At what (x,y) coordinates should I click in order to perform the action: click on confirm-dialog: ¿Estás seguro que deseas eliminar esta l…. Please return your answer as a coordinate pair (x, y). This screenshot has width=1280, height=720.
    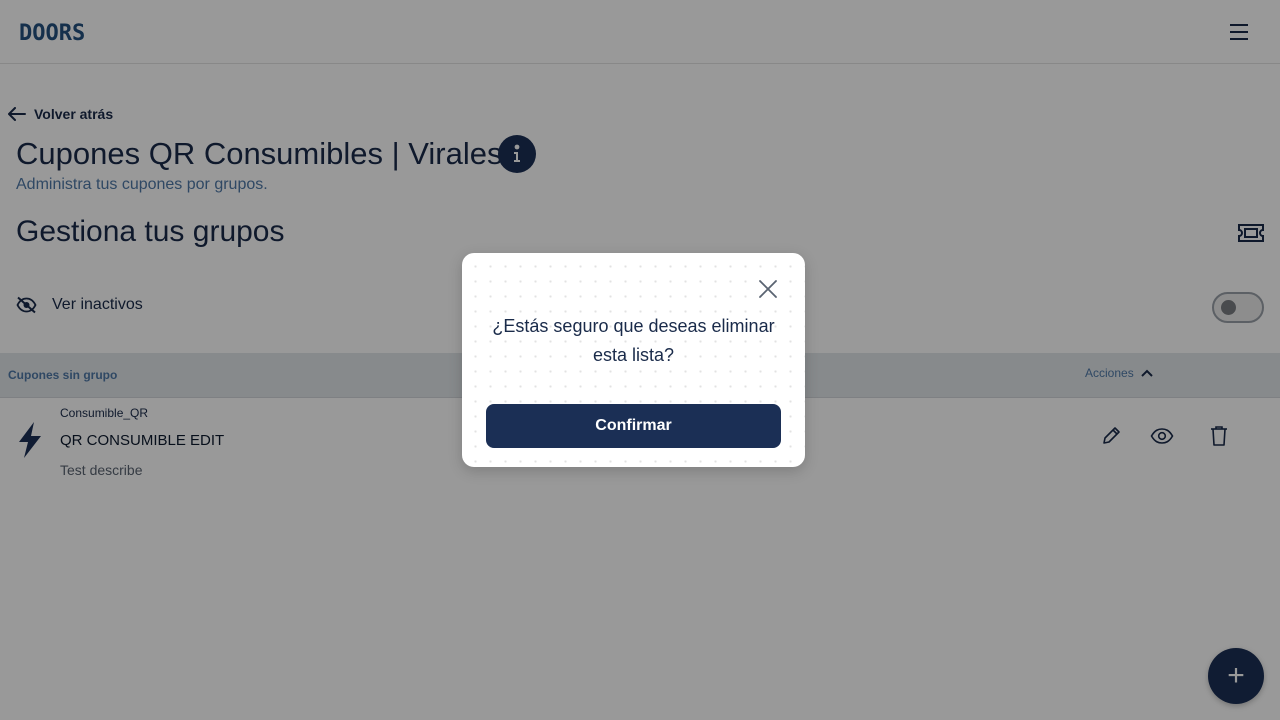
    Looking at the image, I should click on (633, 360).